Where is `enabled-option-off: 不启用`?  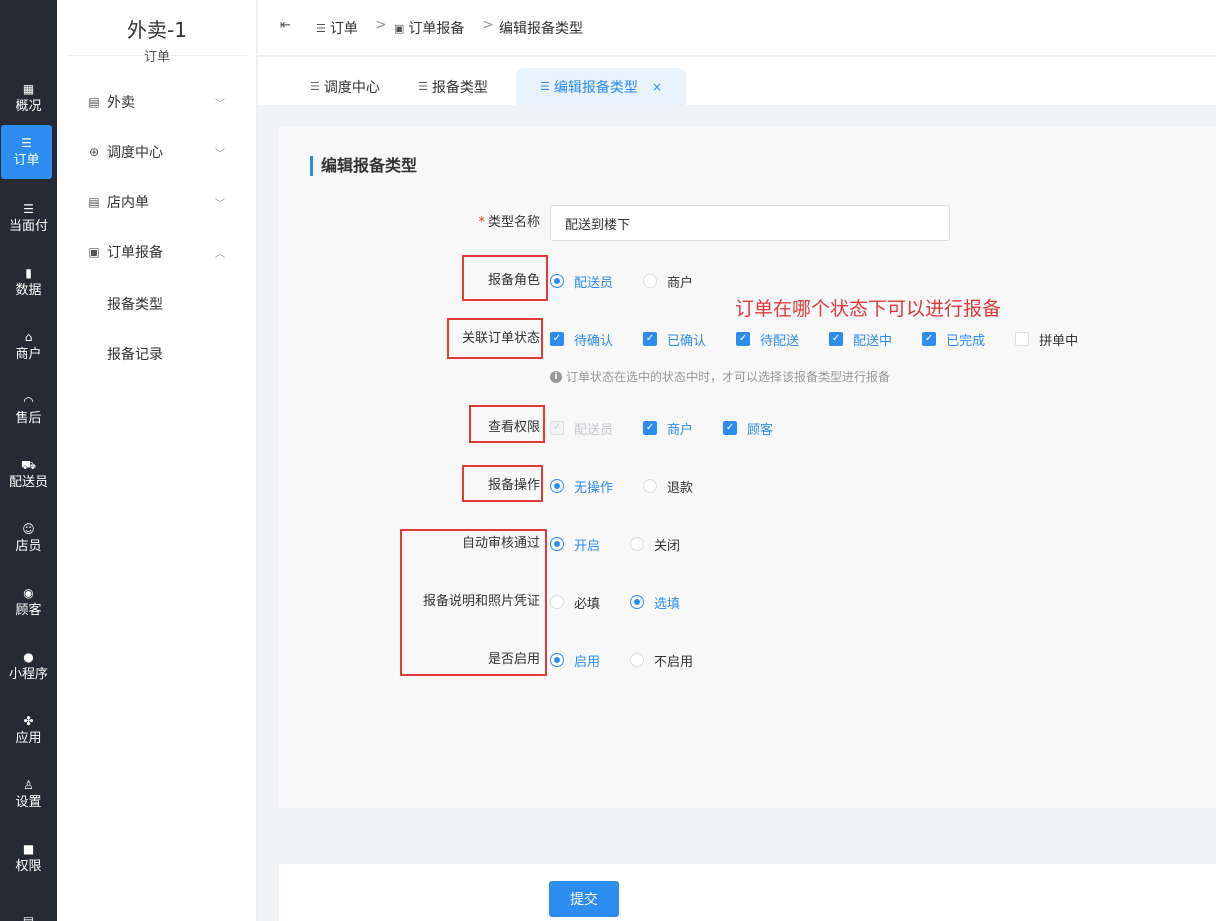 enabled-option-off: 不启用 is located at coordinates (661, 660).